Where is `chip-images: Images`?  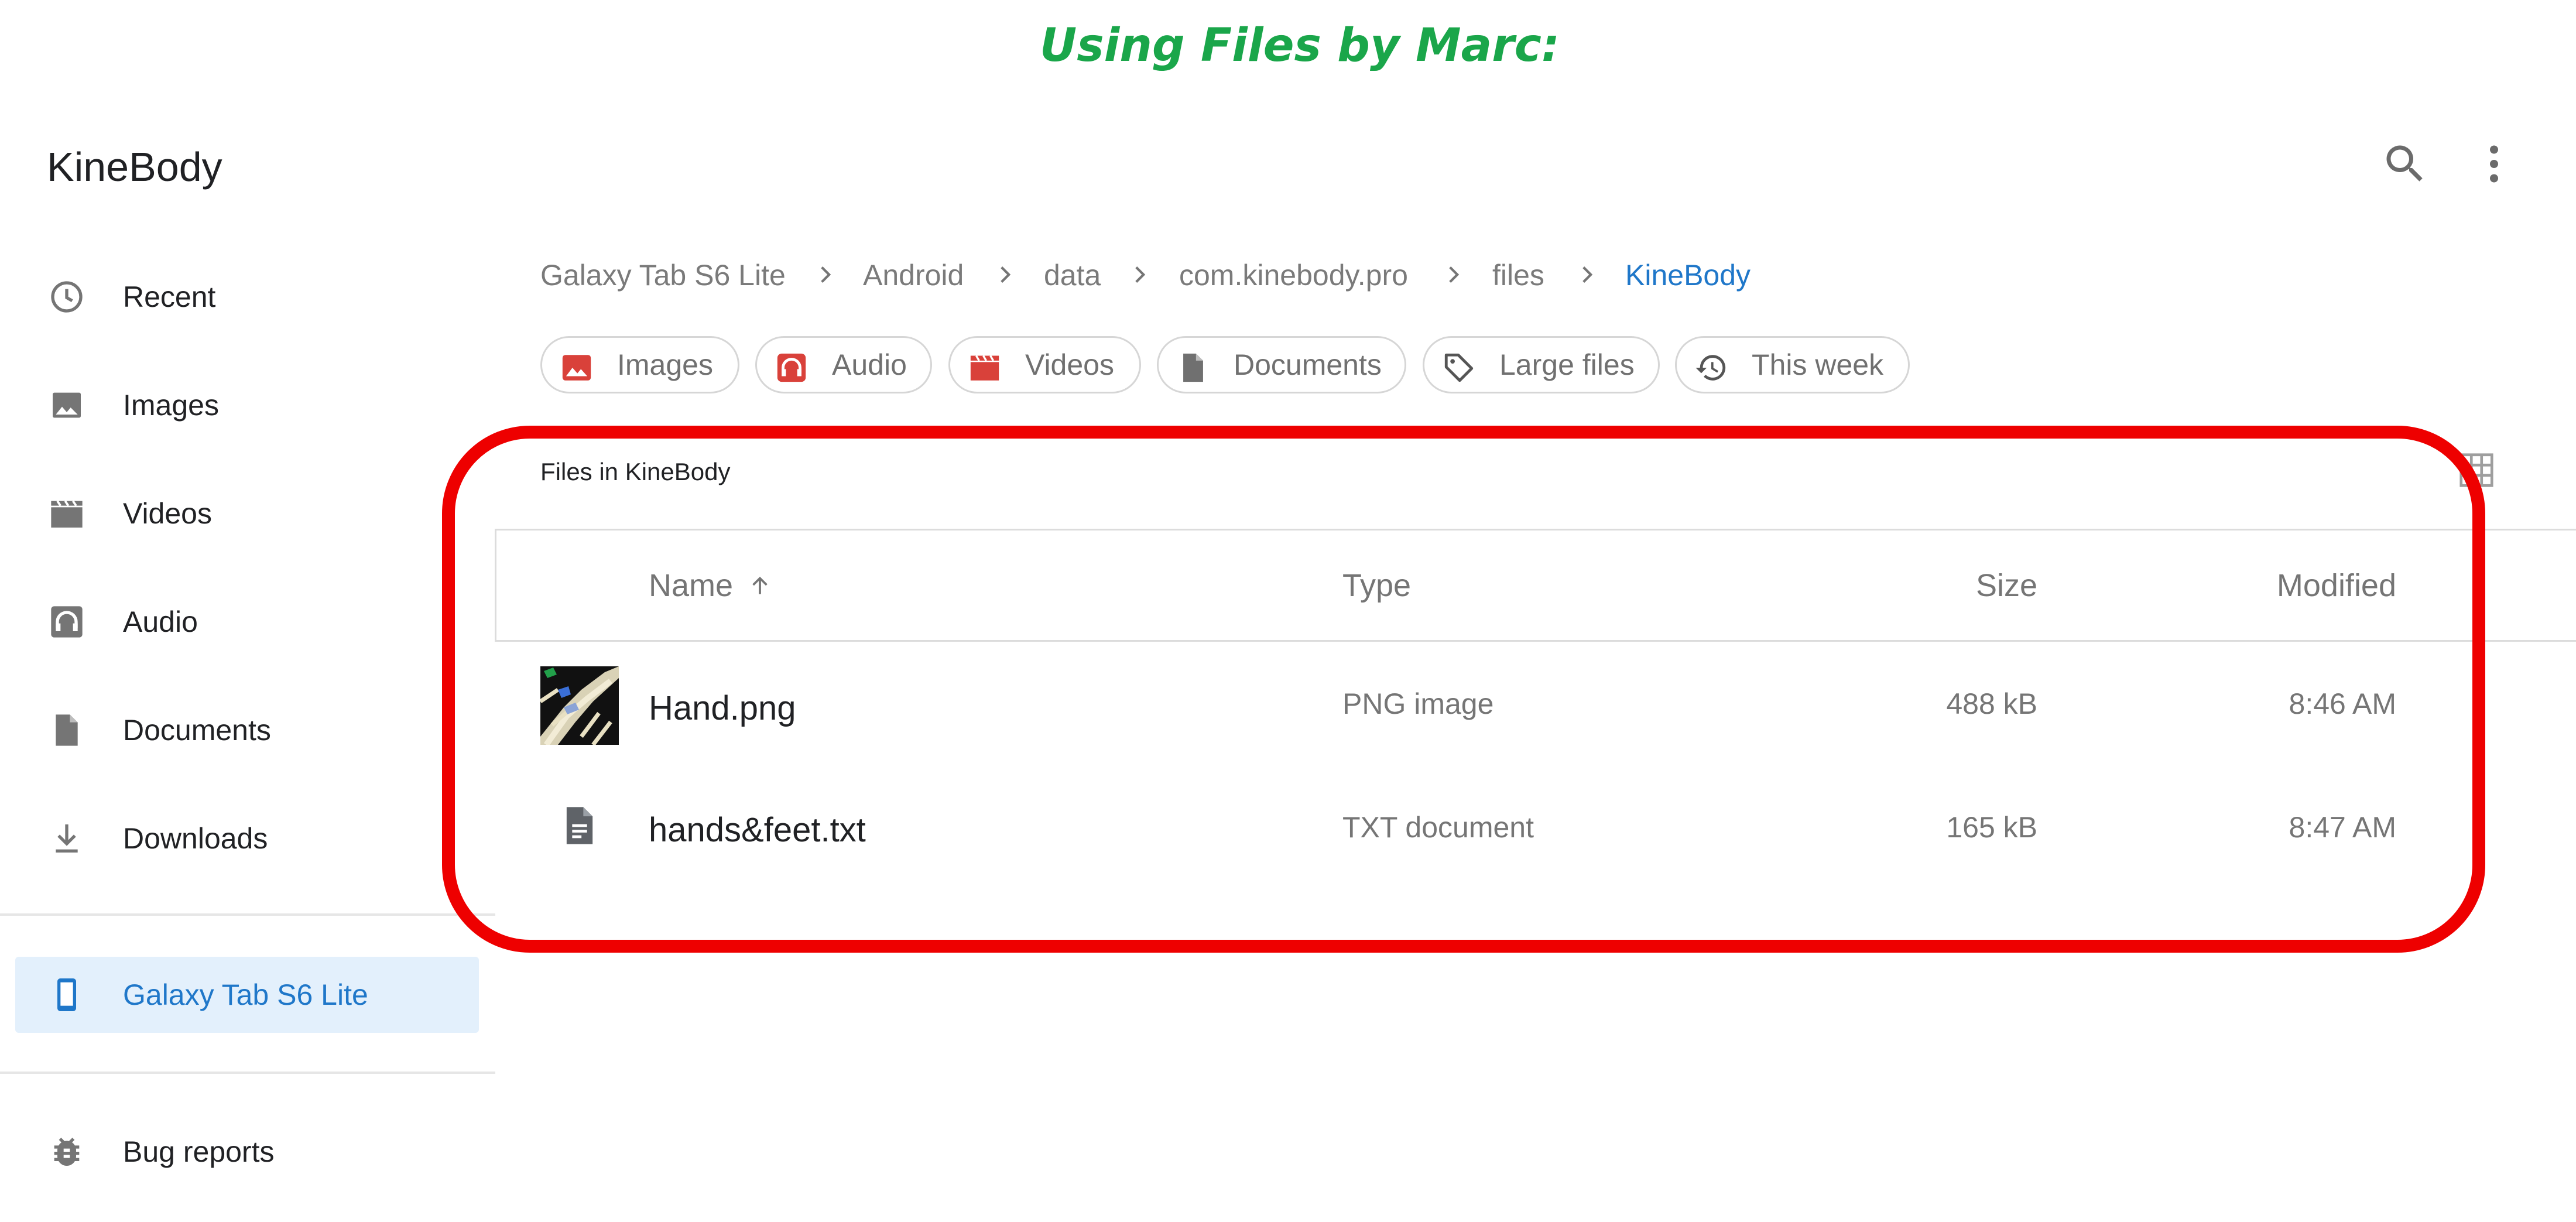 chip-images: Images is located at coordinates (639, 364).